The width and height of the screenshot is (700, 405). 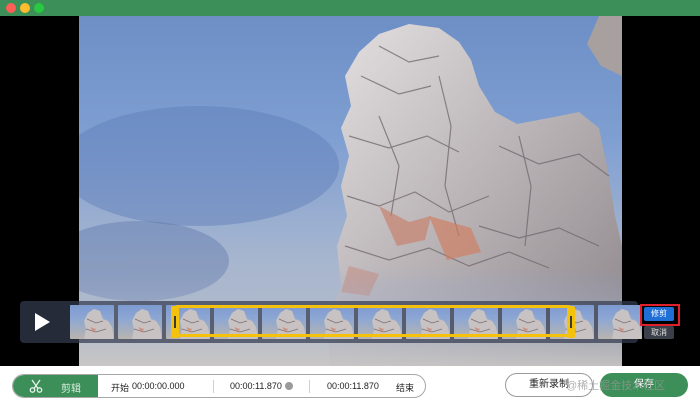 I want to click on trim-start-handle, so click(x=175, y=322).